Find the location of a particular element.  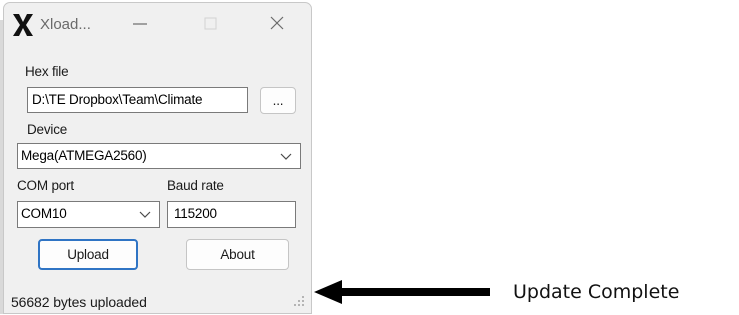

baud-rate-input: 115200 is located at coordinates (231, 214).